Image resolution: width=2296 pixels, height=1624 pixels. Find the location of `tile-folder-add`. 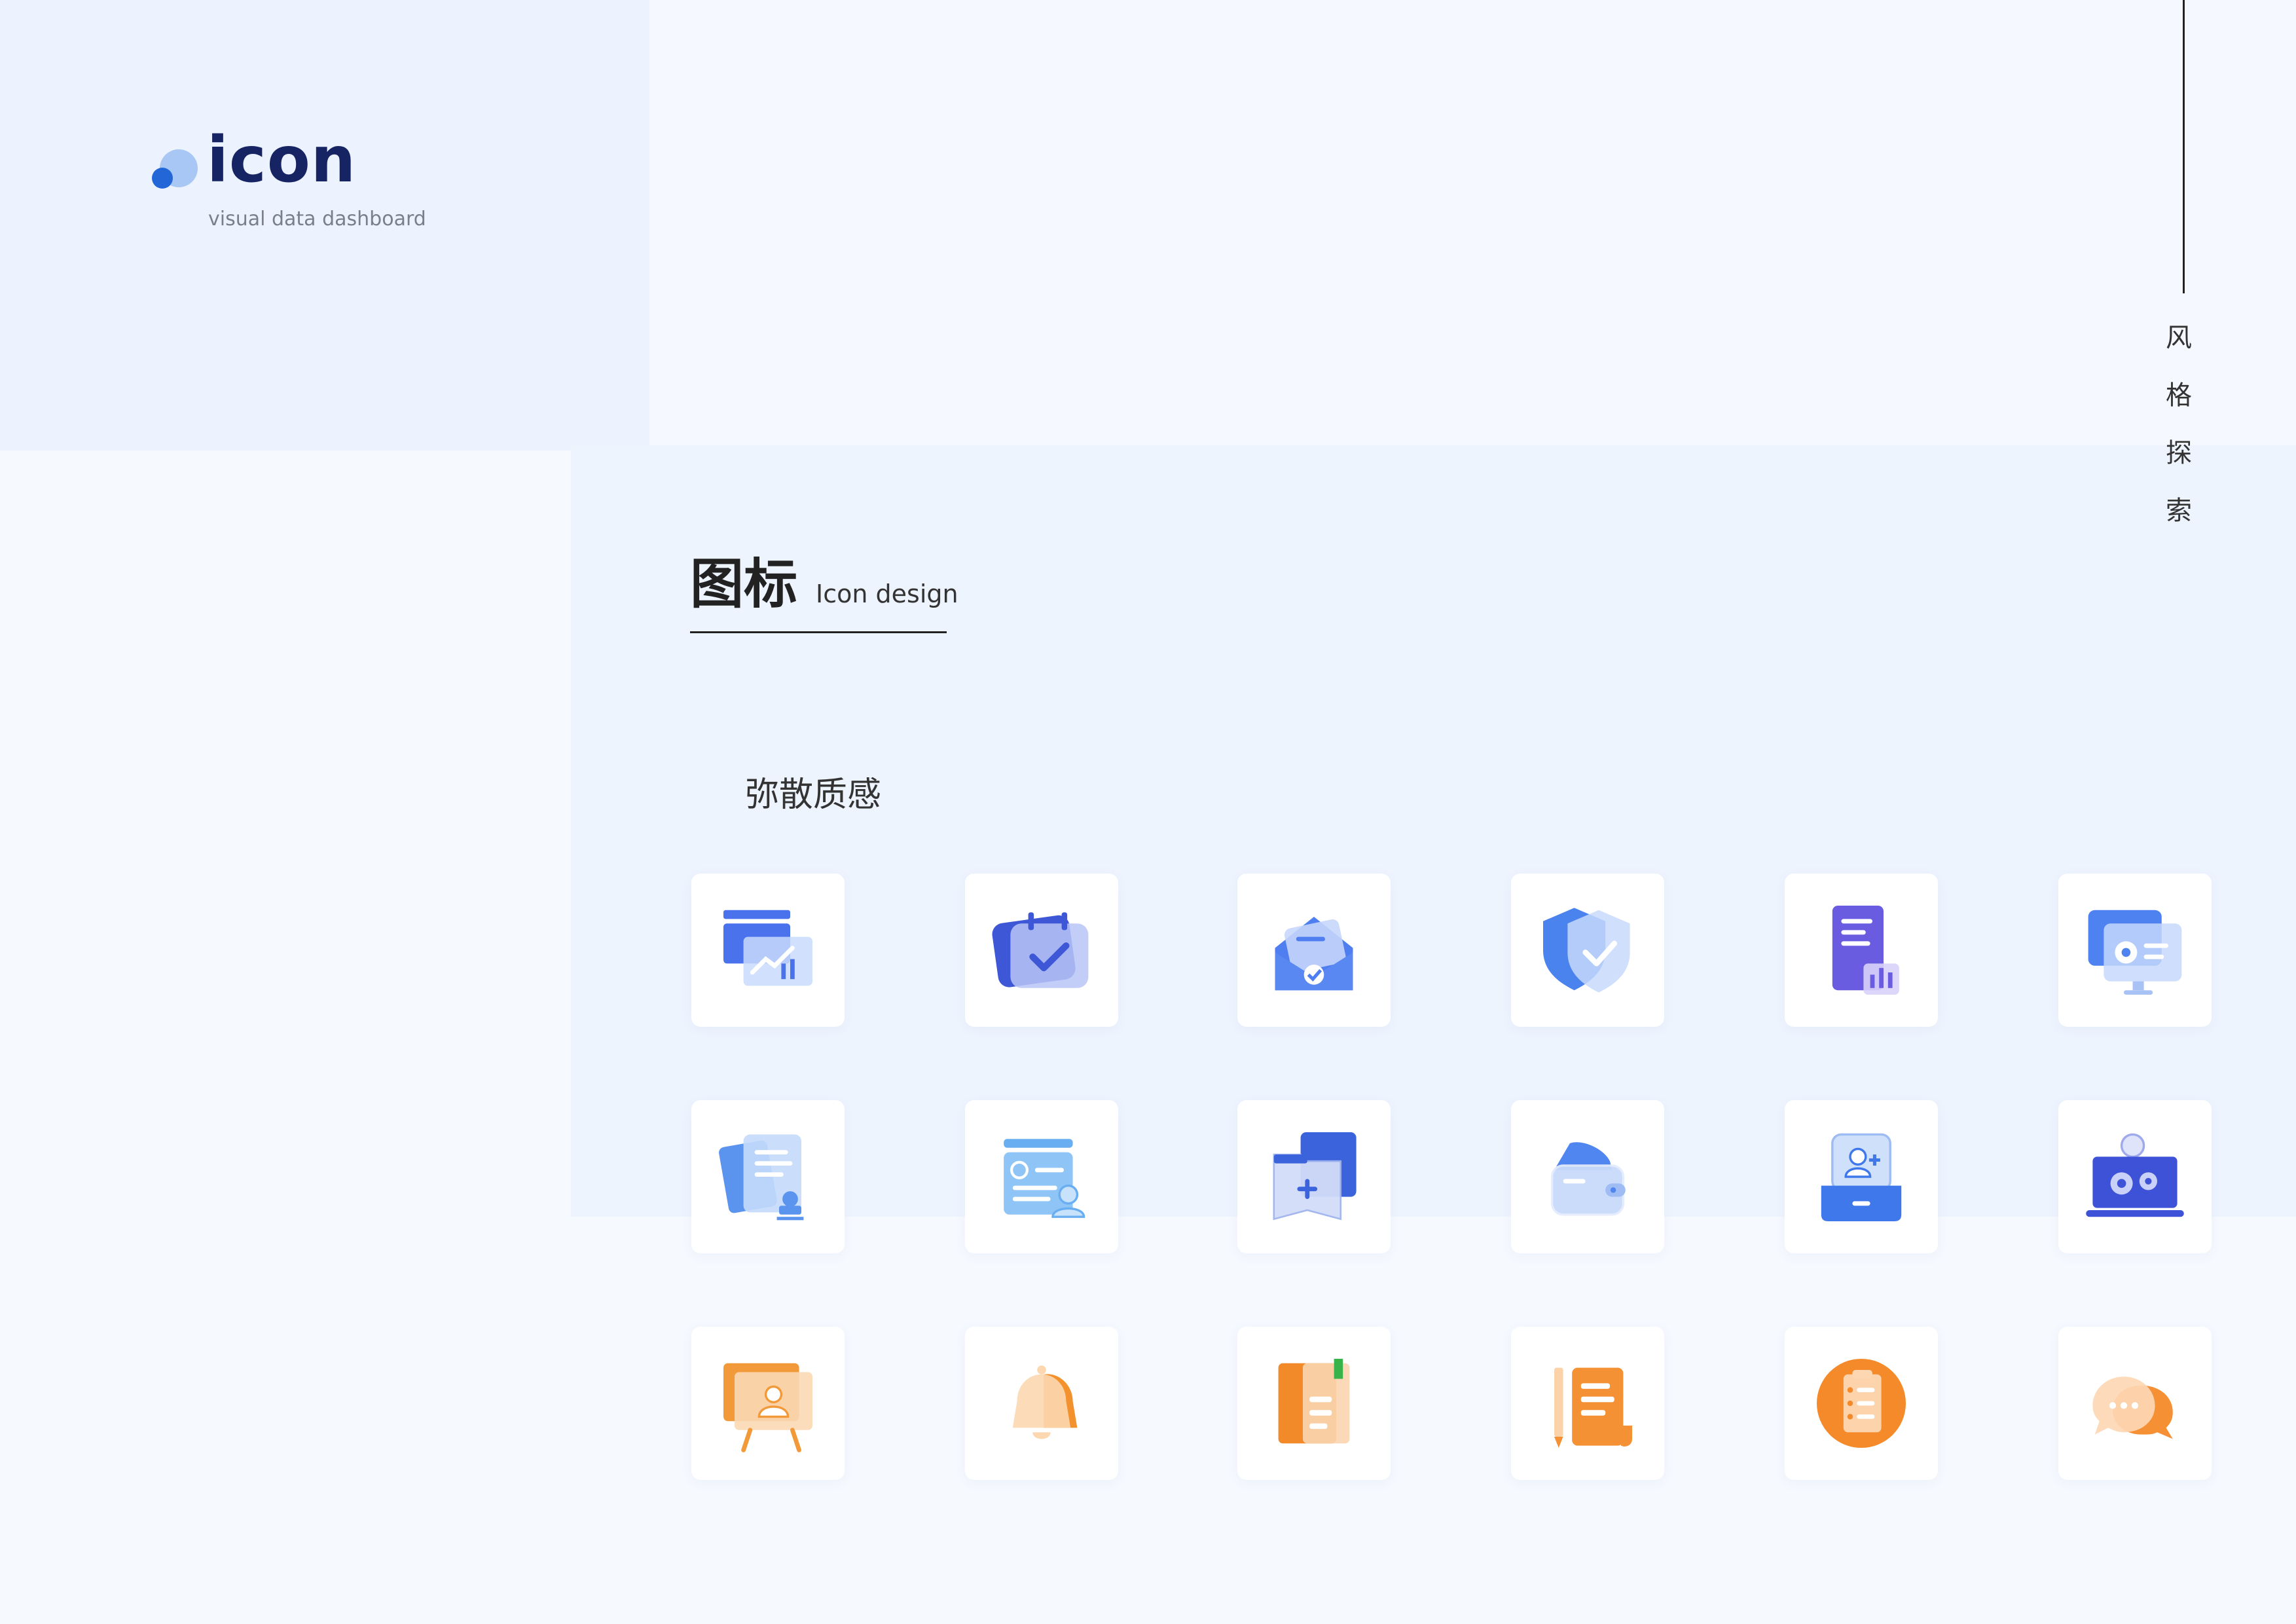

tile-folder-add is located at coordinates (1314, 1176).